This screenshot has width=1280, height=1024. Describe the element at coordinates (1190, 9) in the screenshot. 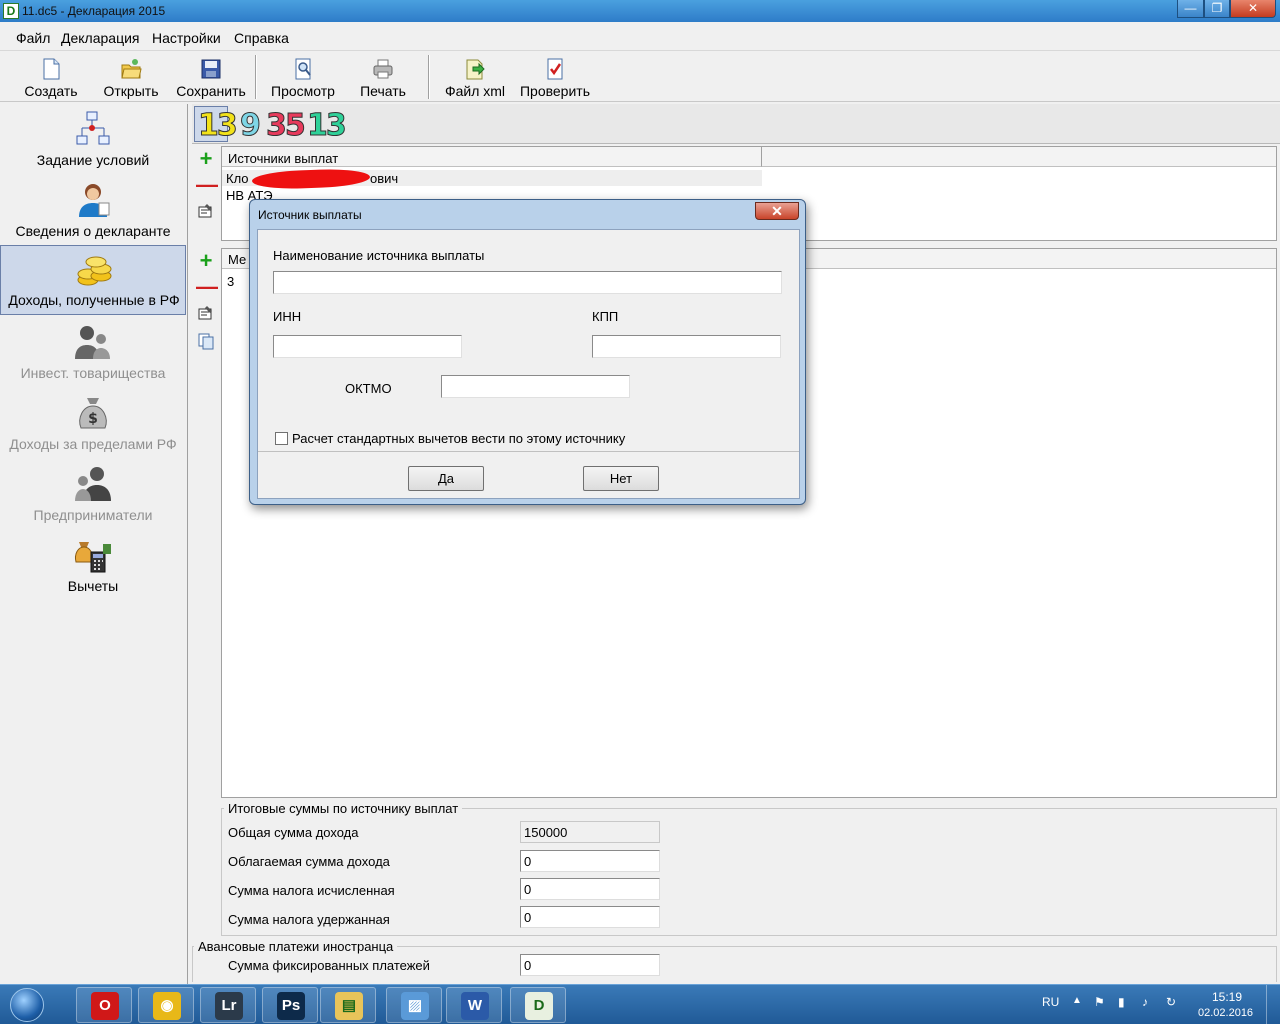

I see `minimize-button: —` at that location.